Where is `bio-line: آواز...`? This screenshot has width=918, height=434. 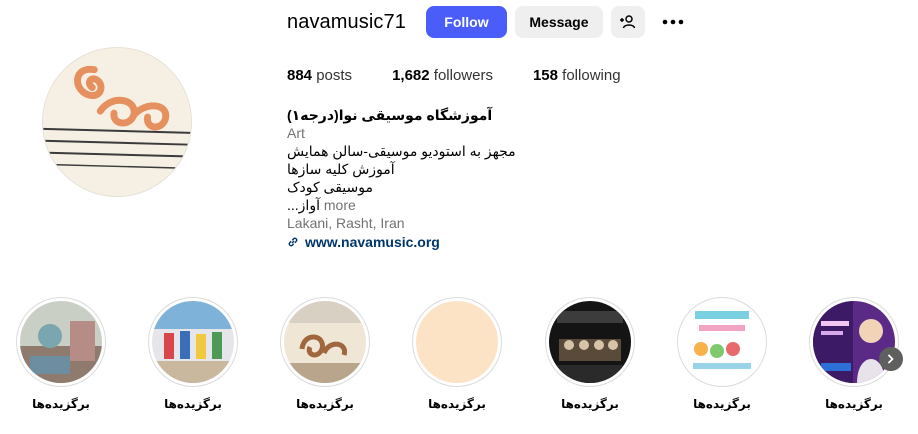 bio-line: آواز... is located at coordinates (303, 205).